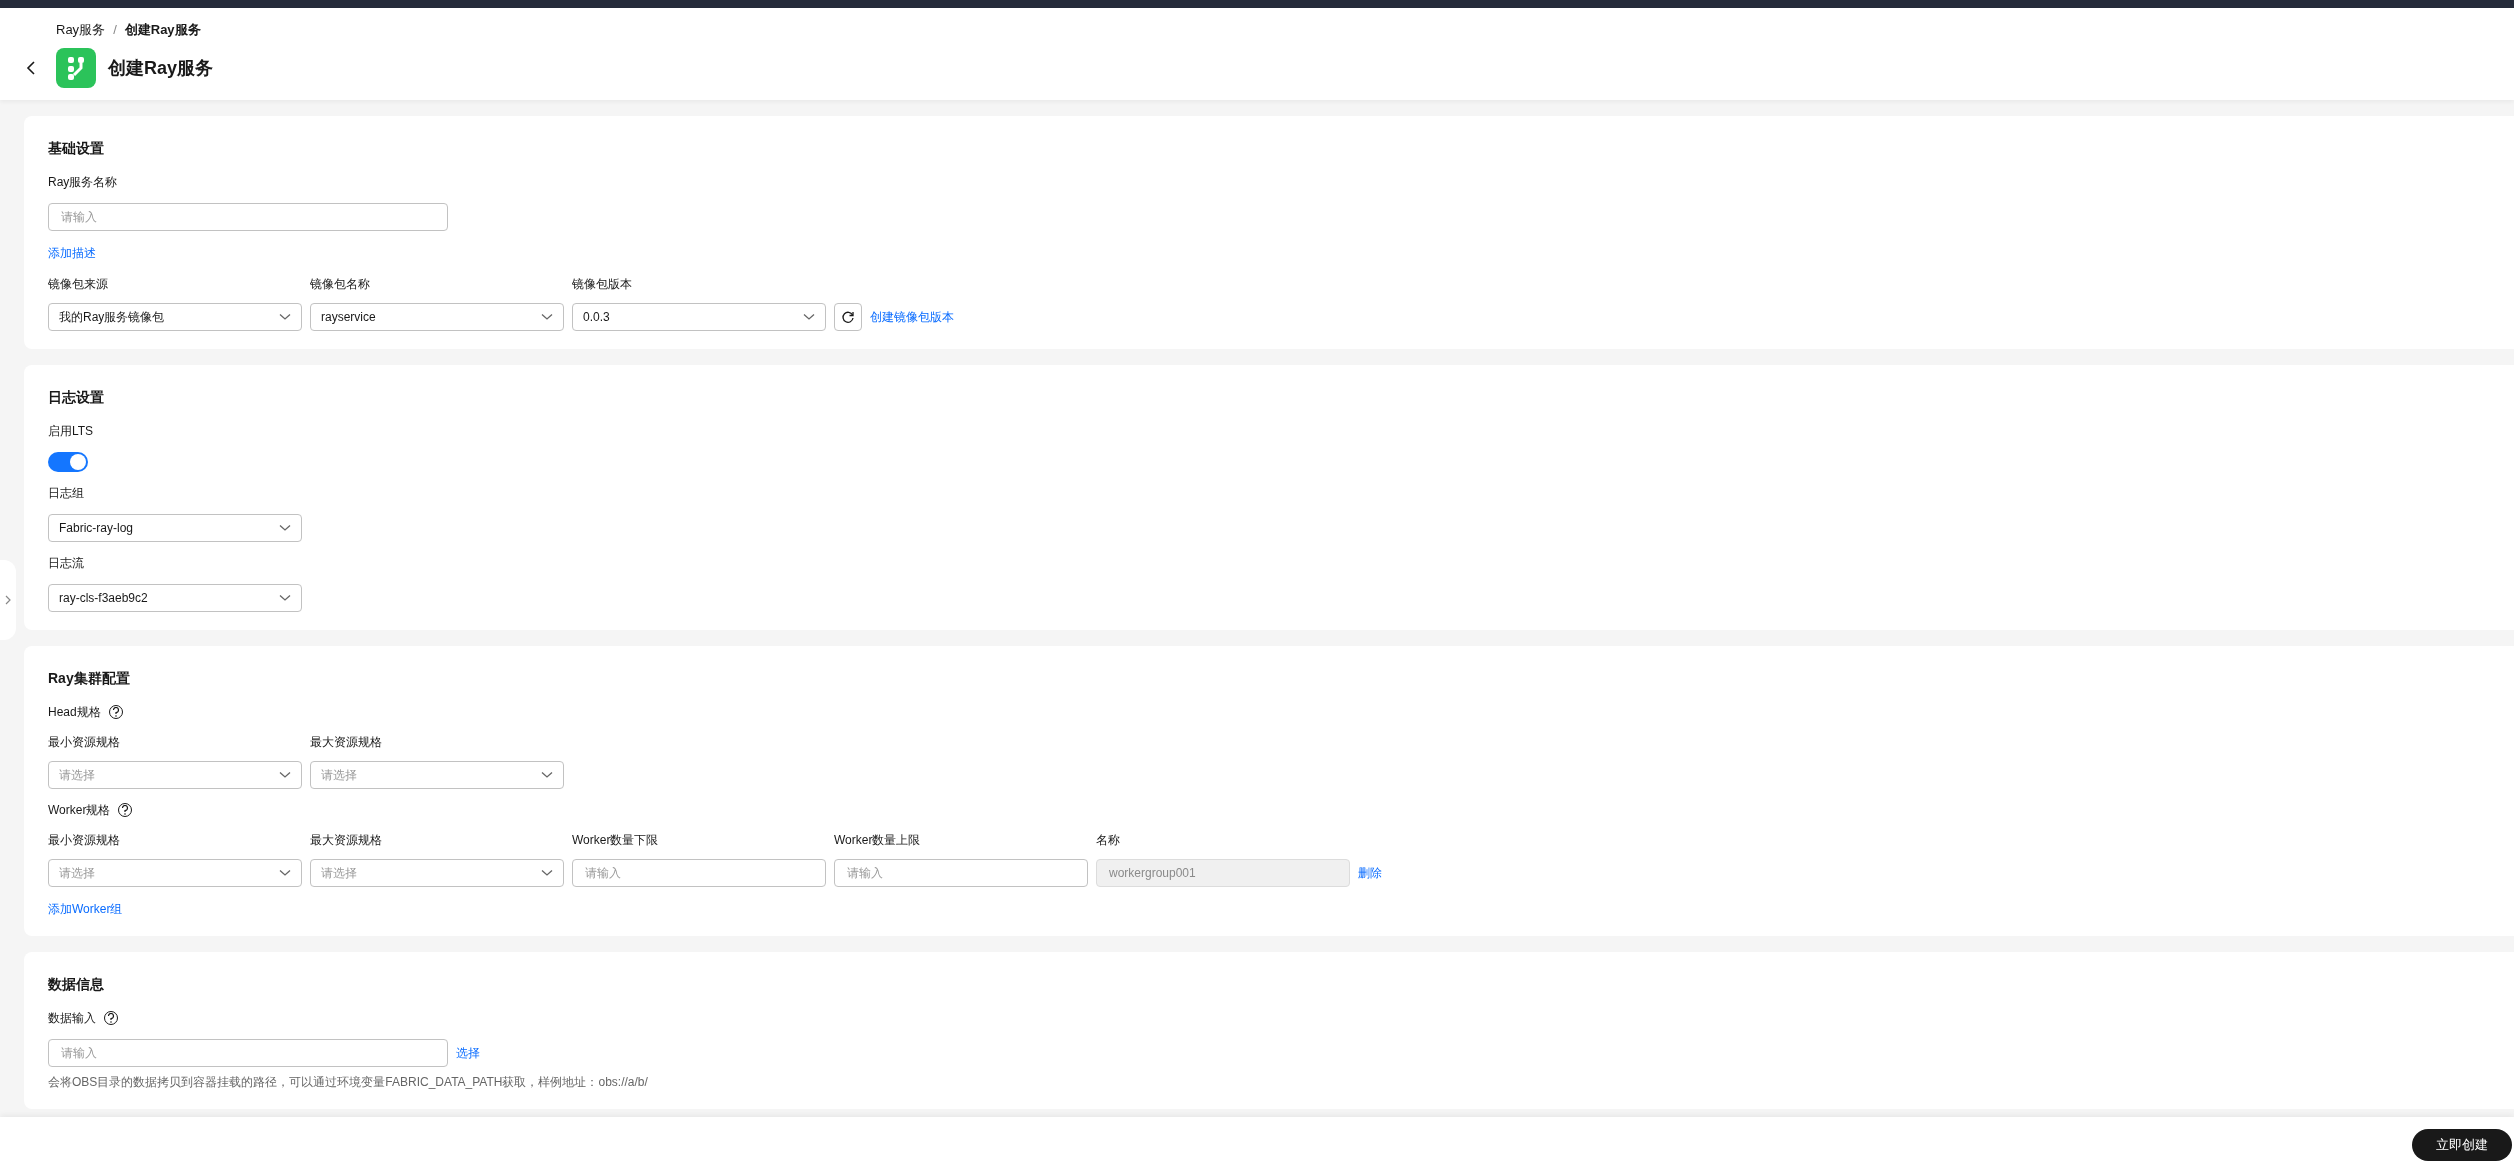  What do you see at coordinates (83, 182) in the screenshot?
I see `field-label: Ray服务名称` at bounding box center [83, 182].